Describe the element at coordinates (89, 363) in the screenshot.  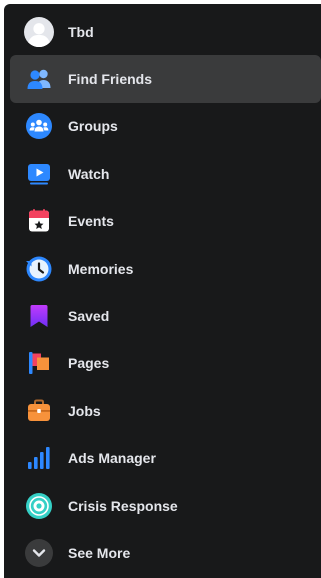
I see `nav-item-label: Pages` at that location.